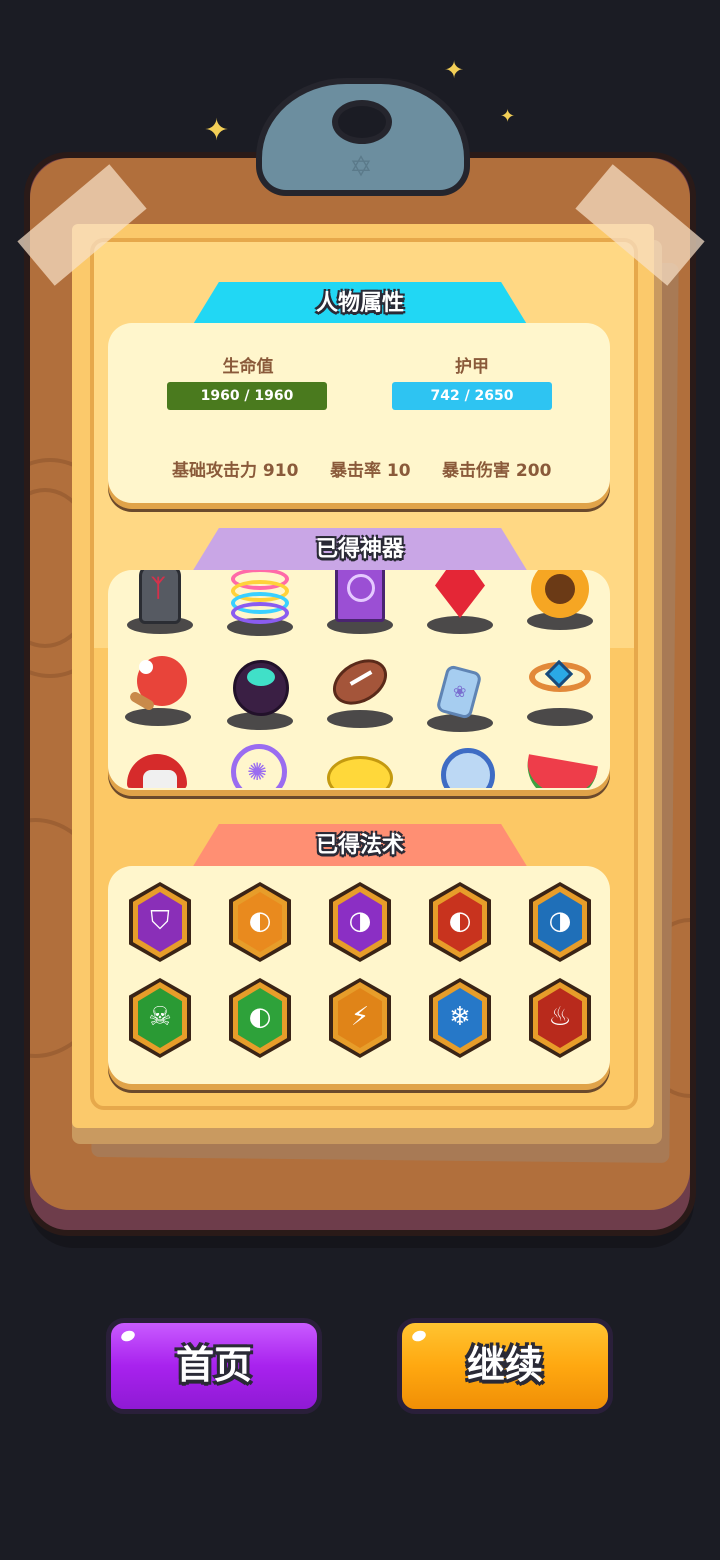  I want to click on rainbow-rings-icon, so click(260, 603).